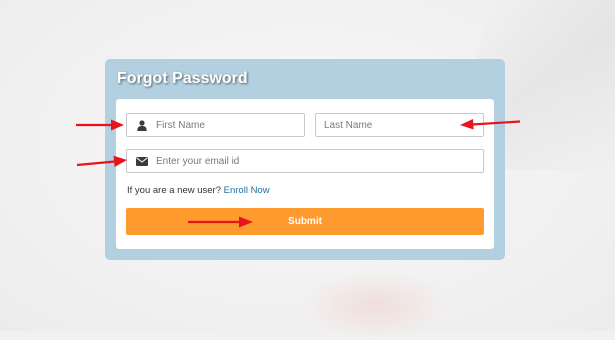 The width and height of the screenshot is (615, 340). What do you see at coordinates (319, 161) in the screenshot?
I see `email-input` at bounding box center [319, 161].